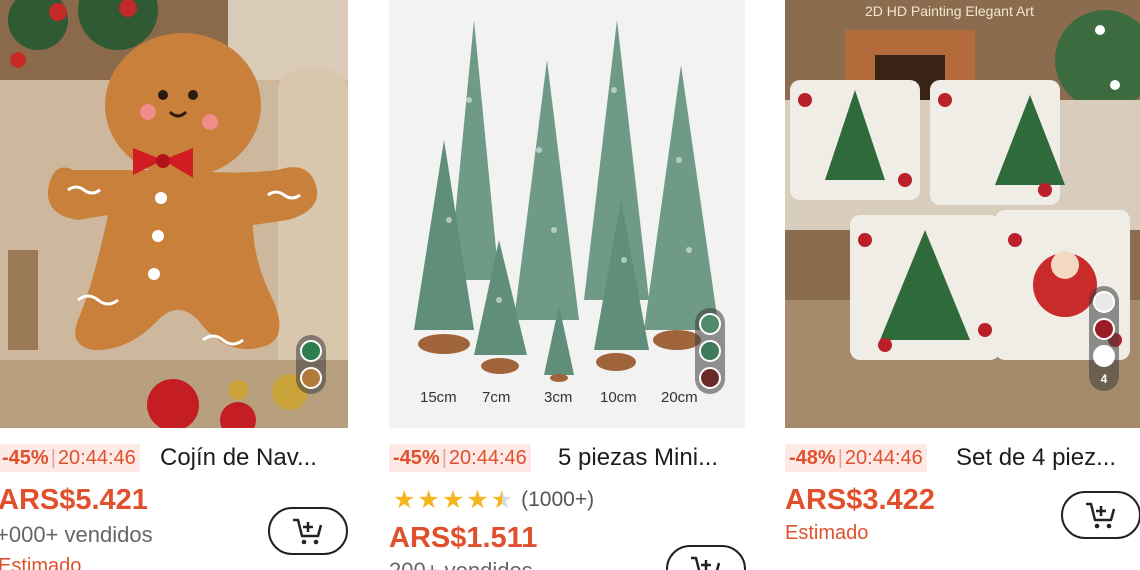 This screenshot has width=1140, height=570. What do you see at coordinates (812, 458) in the screenshot?
I see `discount-percent: -48%` at bounding box center [812, 458].